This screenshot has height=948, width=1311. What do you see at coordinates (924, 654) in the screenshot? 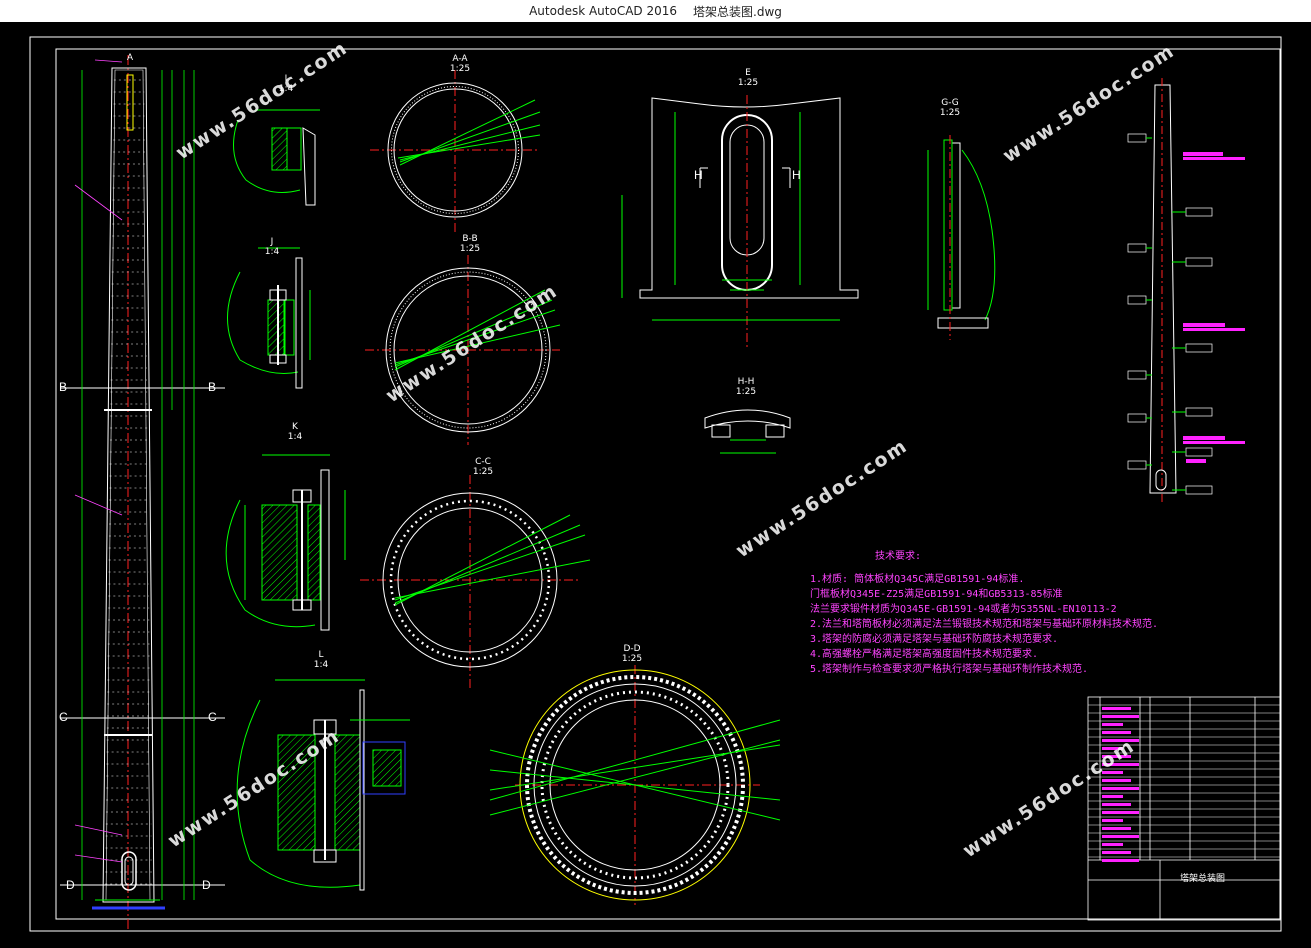
I see `tech-line: 4.高强螺栓严格满足塔架高强度固件技术规范要求.` at bounding box center [924, 654].